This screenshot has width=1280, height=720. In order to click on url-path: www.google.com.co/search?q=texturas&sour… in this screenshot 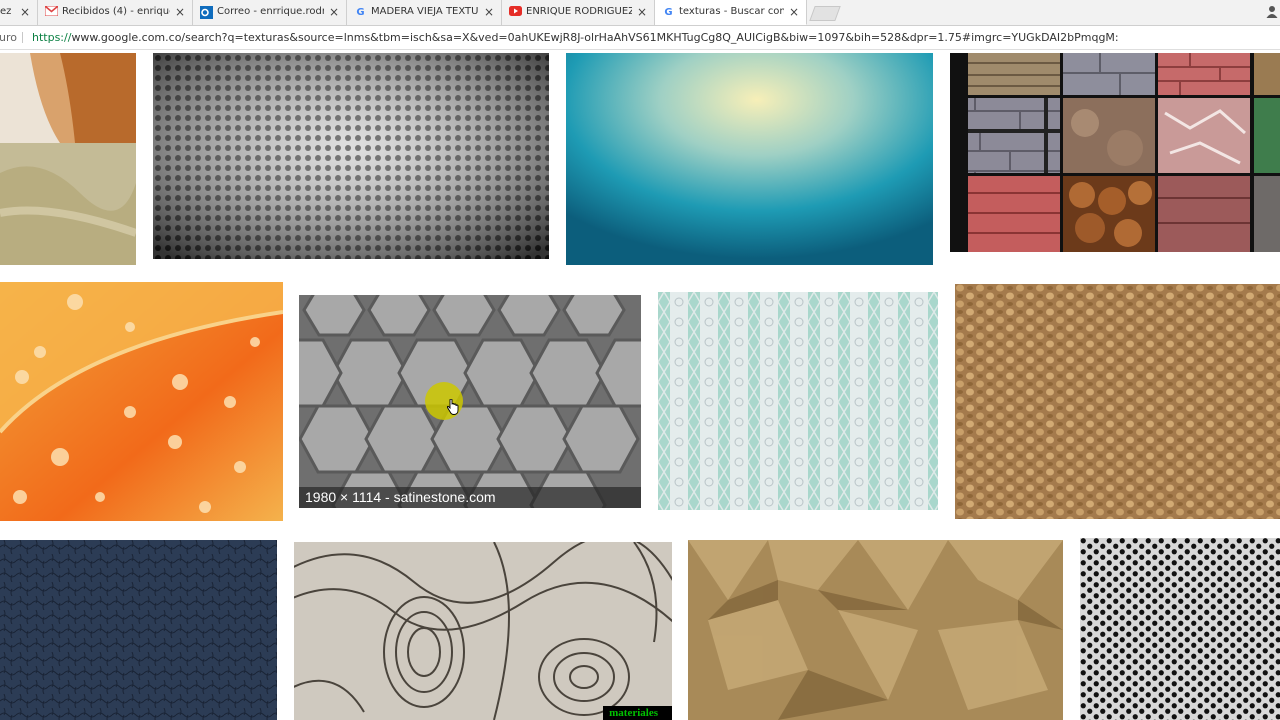, I will do `click(595, 37)`.